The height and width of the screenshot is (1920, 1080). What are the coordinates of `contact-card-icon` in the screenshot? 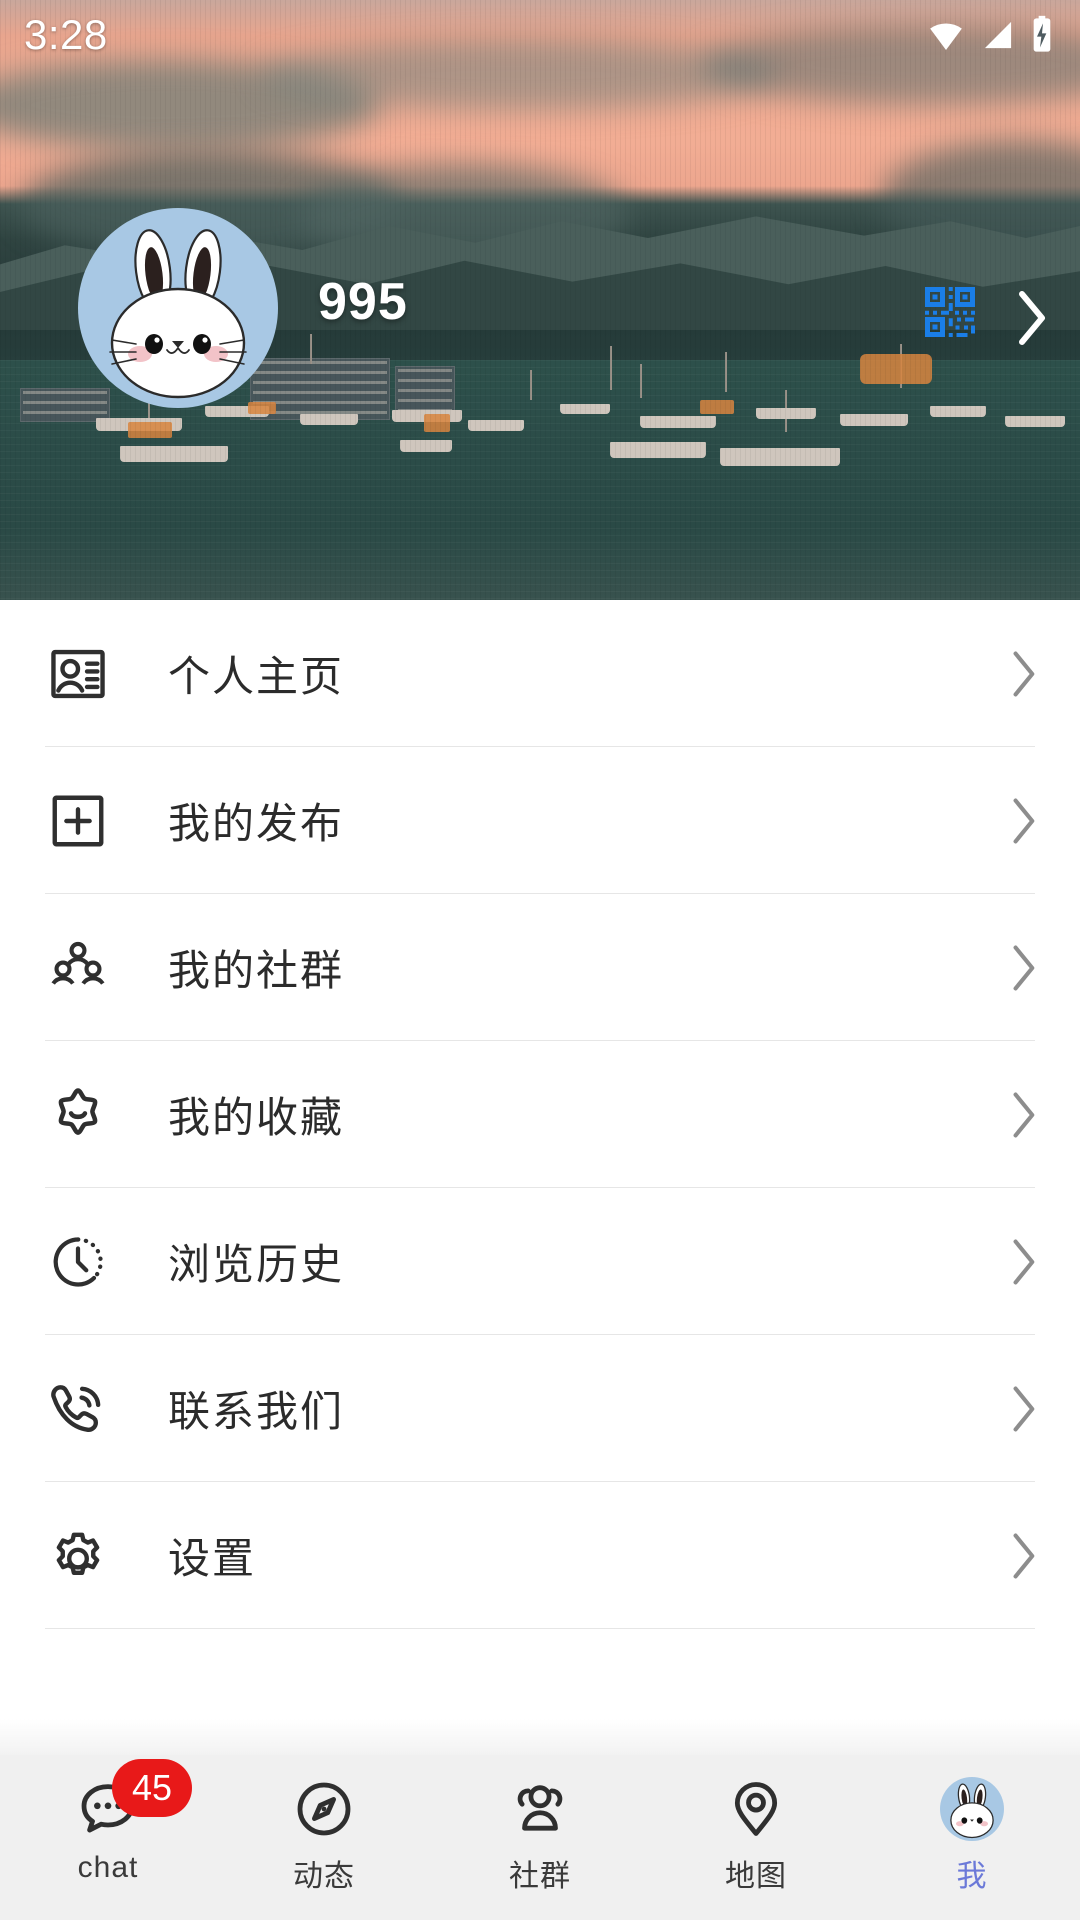 It's located at (78, 674).